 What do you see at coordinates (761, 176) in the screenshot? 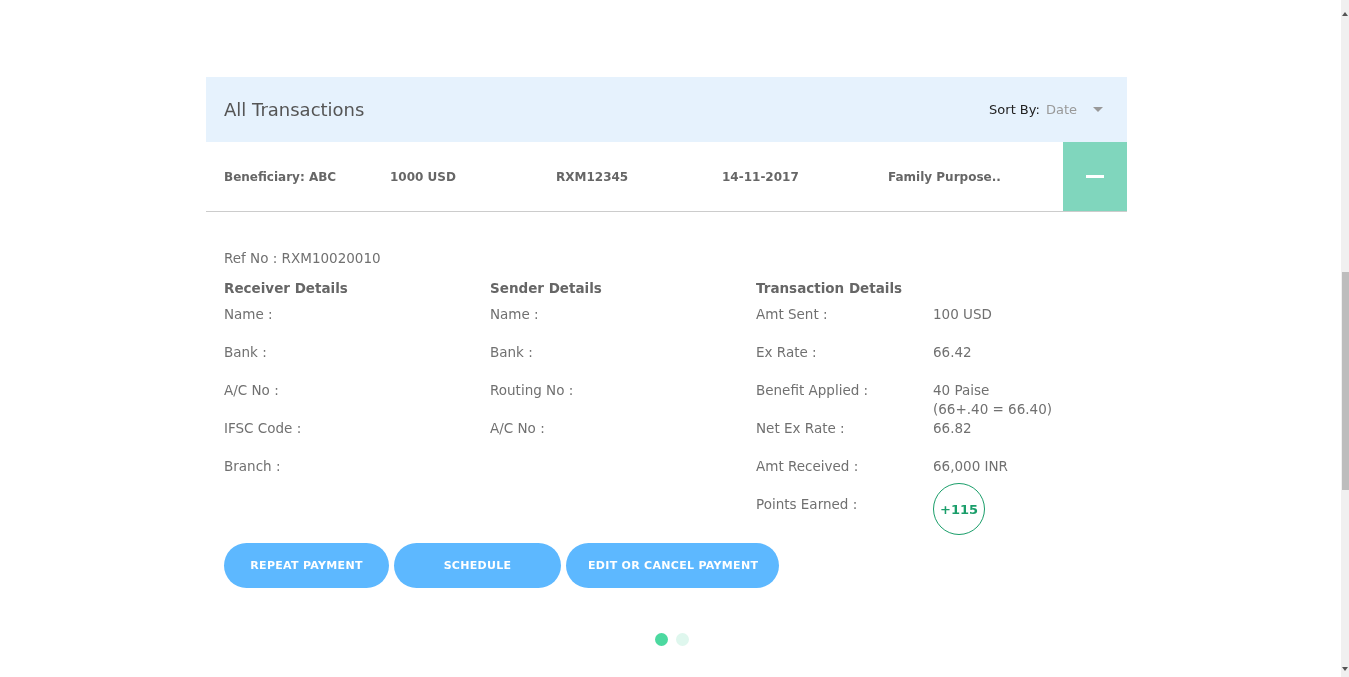
I see `table-cell-text: 14-11-2017` at bounding box center [761, 176].